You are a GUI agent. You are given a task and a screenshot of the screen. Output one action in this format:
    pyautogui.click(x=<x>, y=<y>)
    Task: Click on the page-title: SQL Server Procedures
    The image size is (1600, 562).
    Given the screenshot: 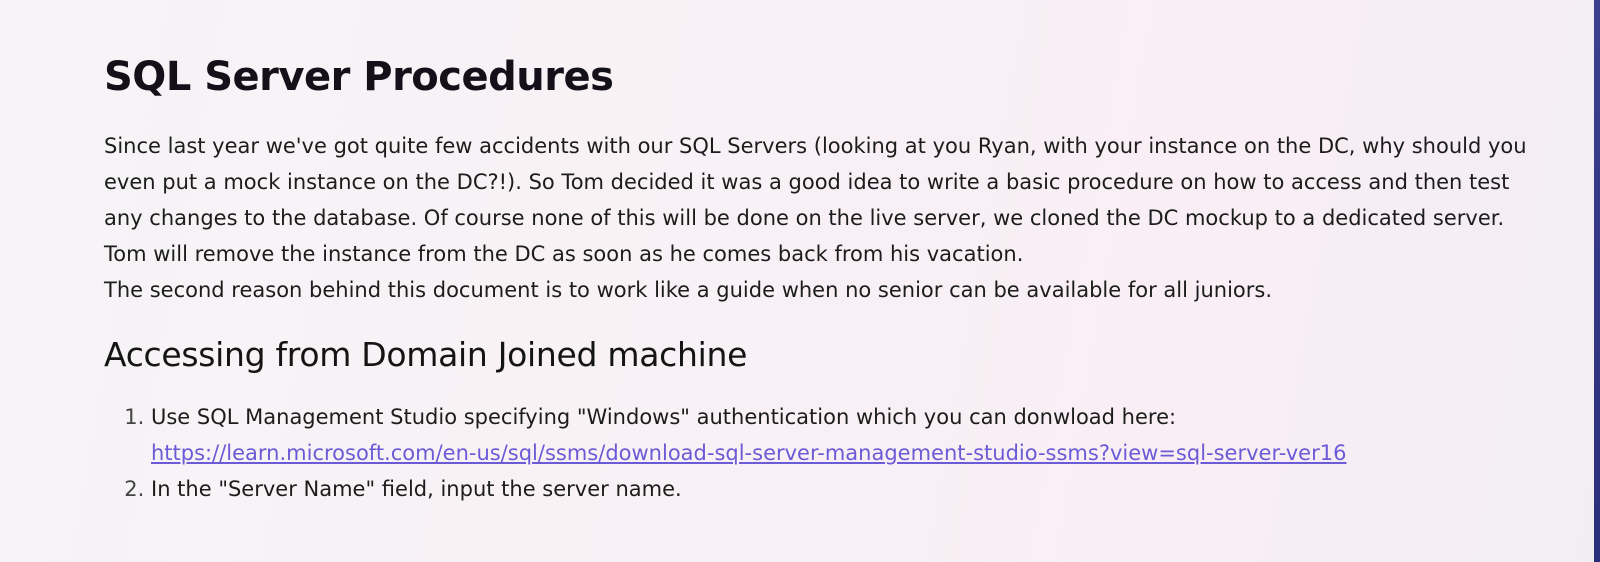 What is the action you would take?
    pyautogui.click(x=359, y=77)
    